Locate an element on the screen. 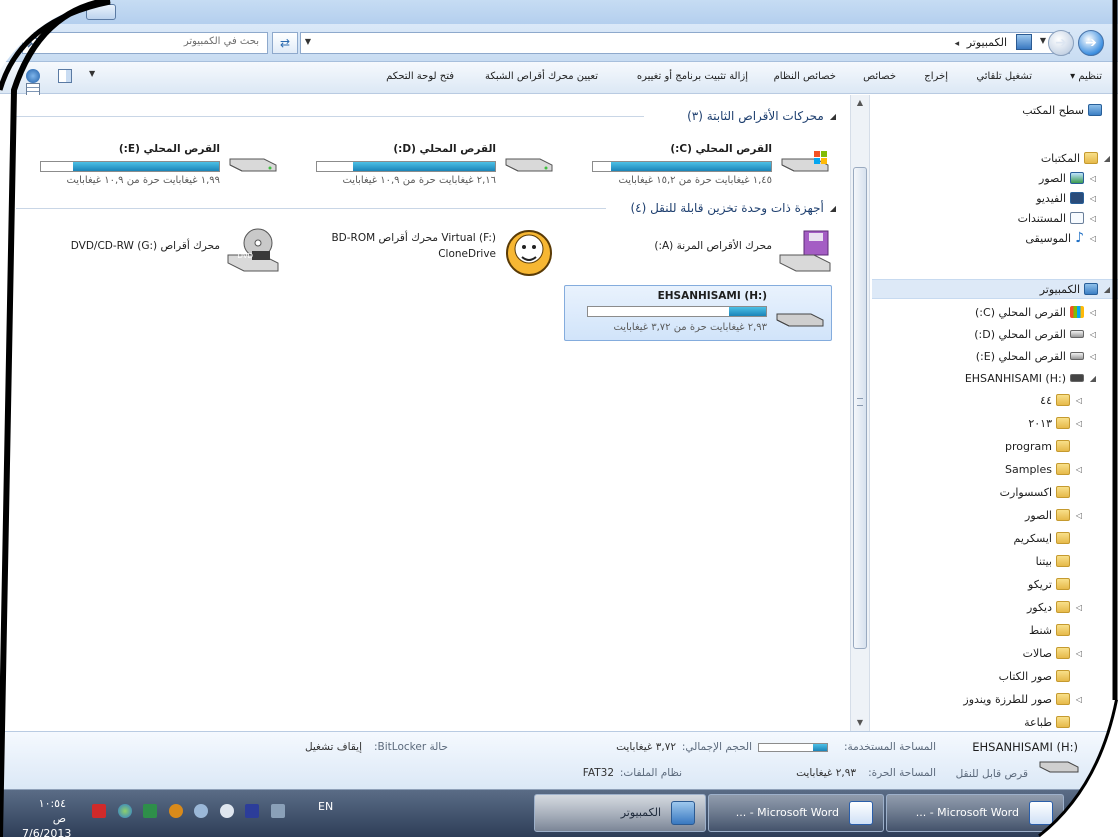  nav-folder: بيتنا is located at coordinates (1053, 561).